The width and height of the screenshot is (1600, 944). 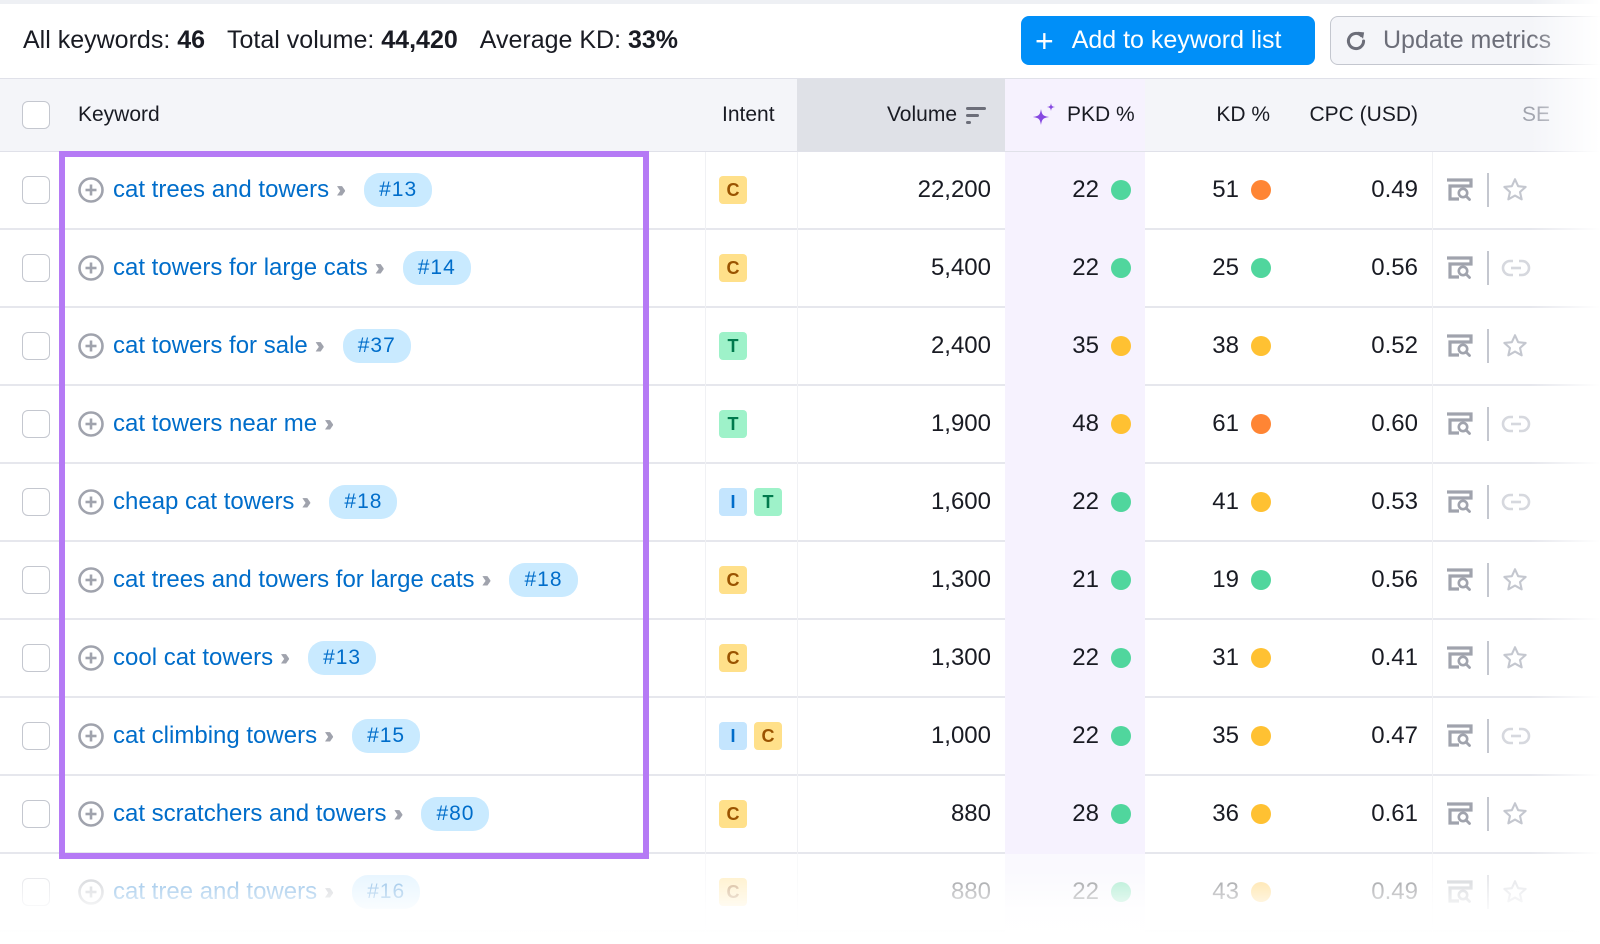 I want to click on position-badge: #14, so click(x=436, y=268).